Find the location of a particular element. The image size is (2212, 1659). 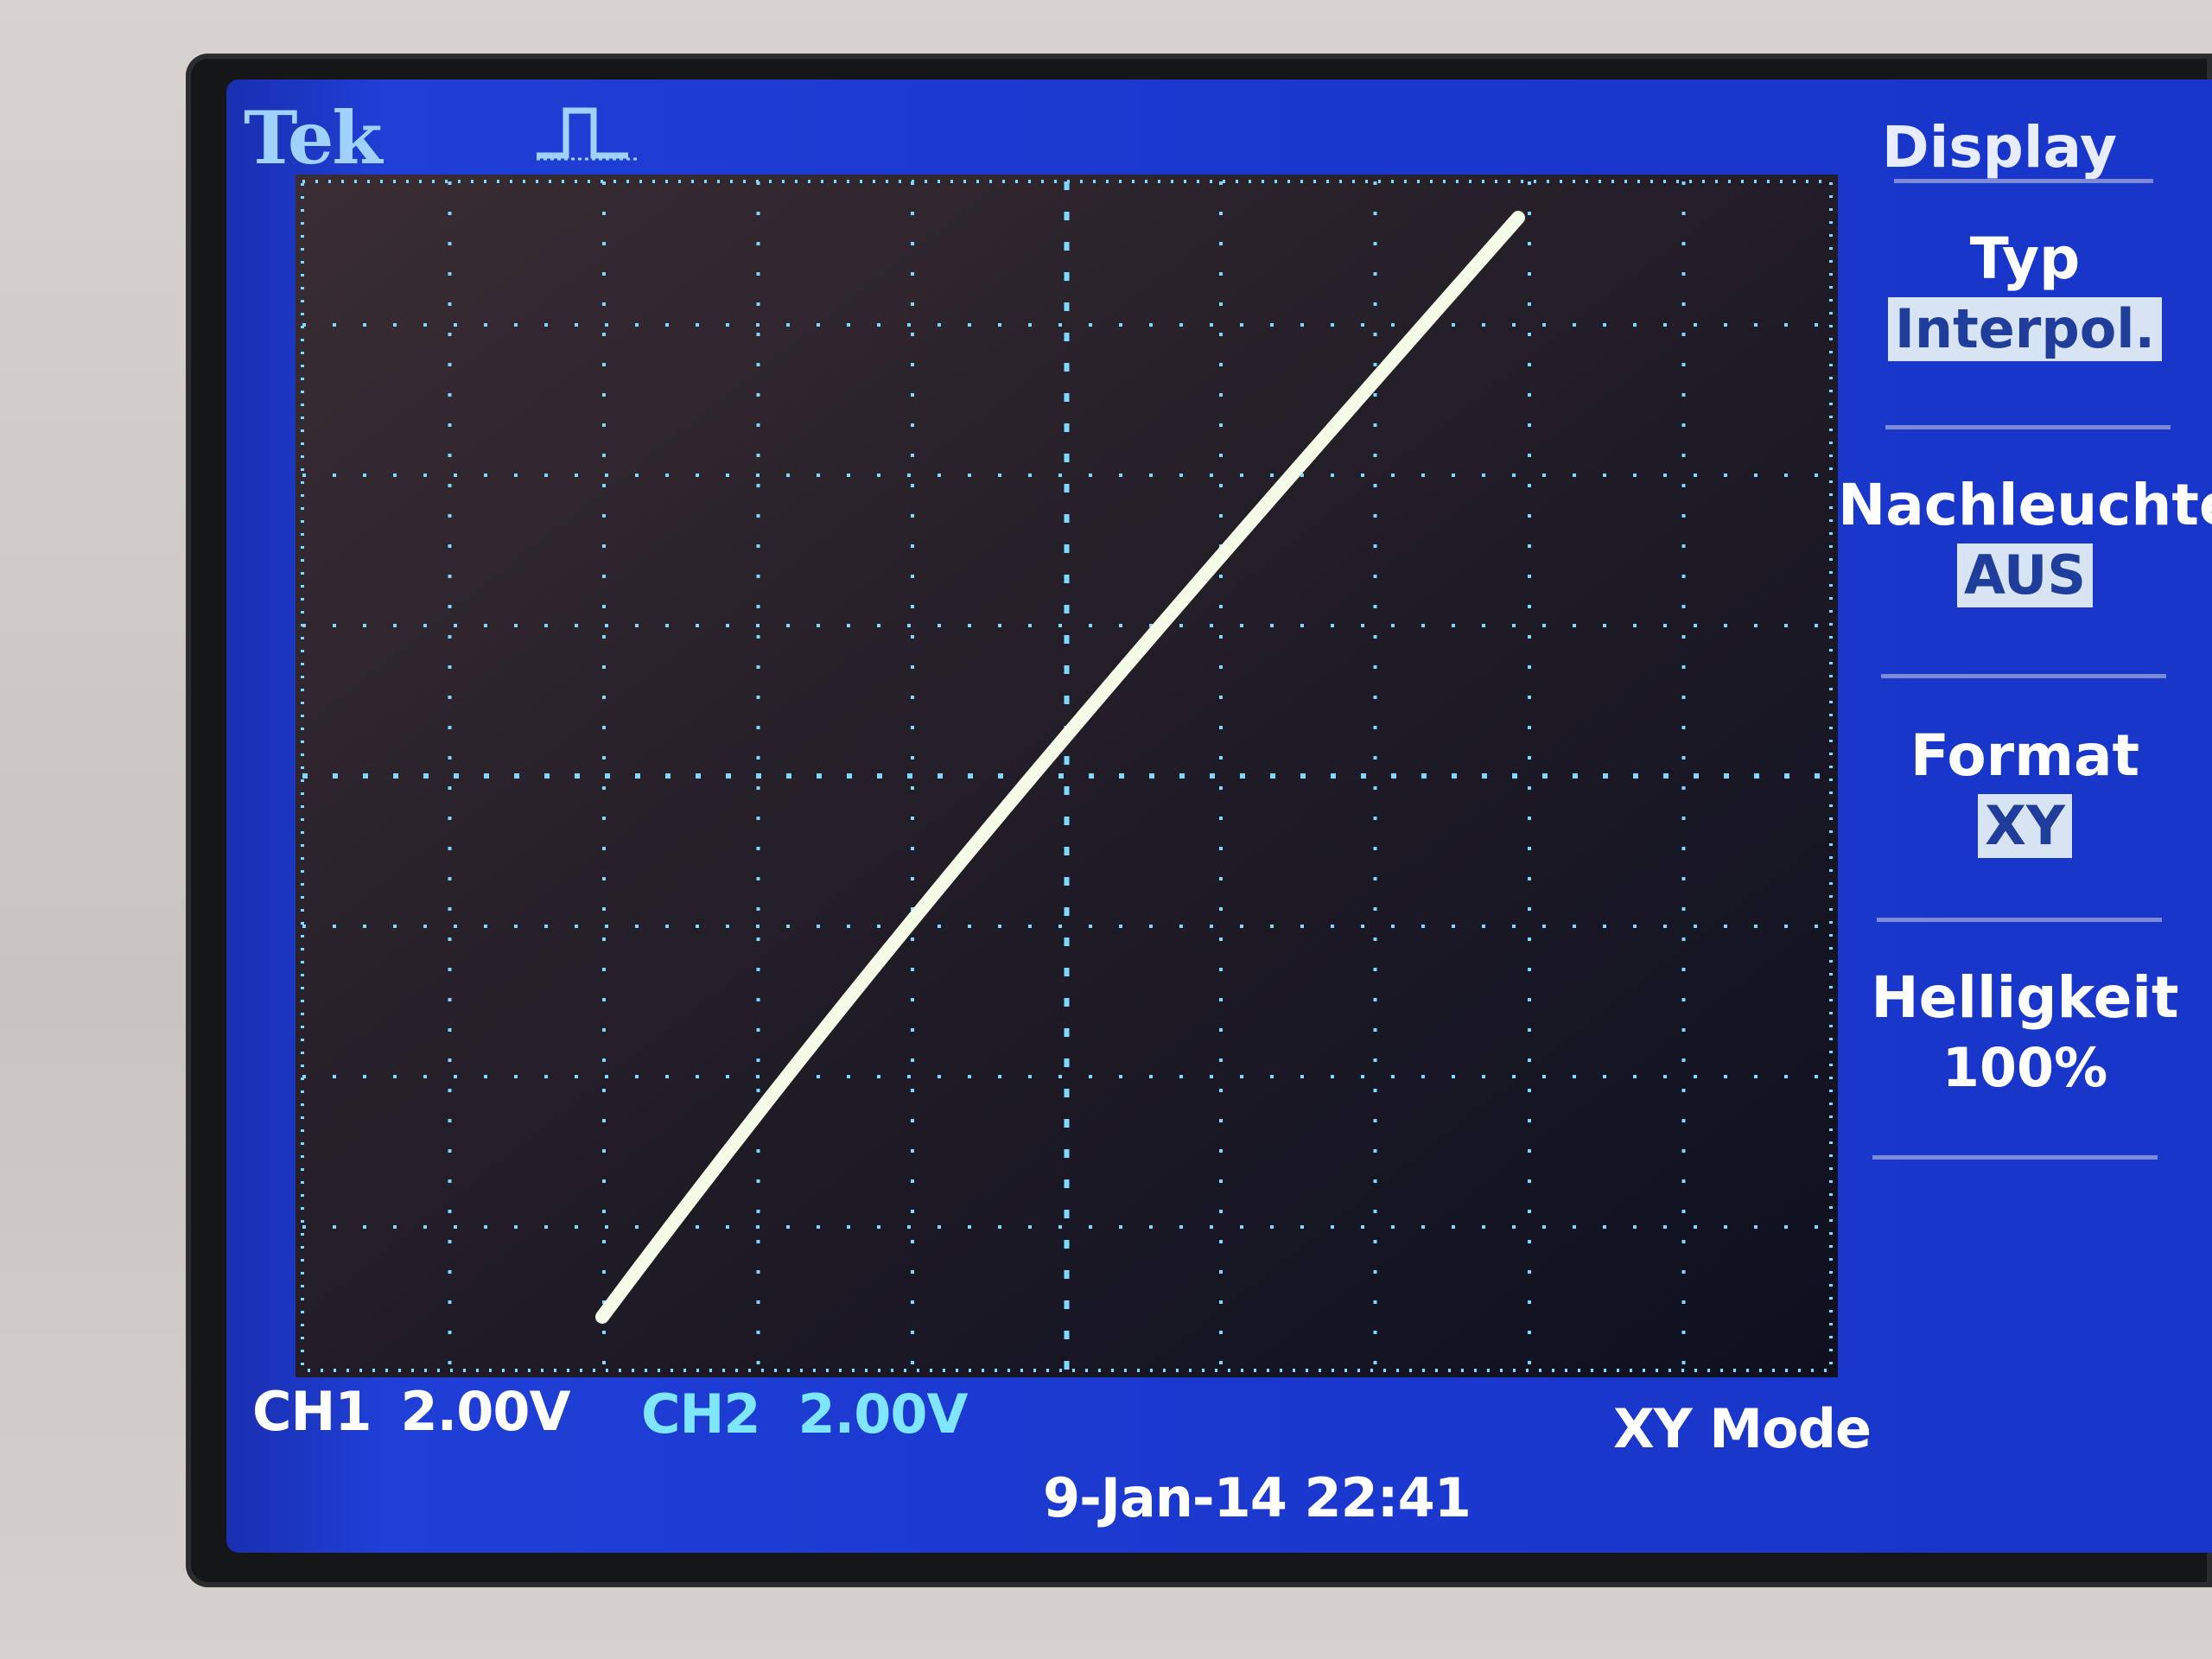

ch2-scale: 2.00V is located at coordinates (883, 1414).